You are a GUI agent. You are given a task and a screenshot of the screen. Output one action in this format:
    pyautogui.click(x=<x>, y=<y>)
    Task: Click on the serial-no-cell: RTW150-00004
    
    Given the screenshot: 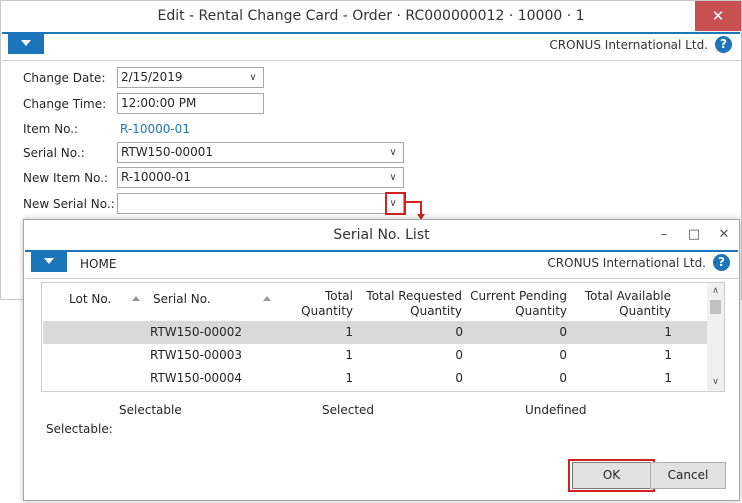 What is the action you would take?
    pyautogui.click(x=196, y=378)
    